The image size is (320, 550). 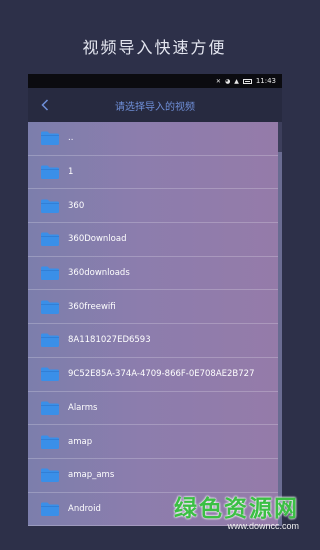 I want to click on file-name: 360downloads, so click(x=99, y=273).